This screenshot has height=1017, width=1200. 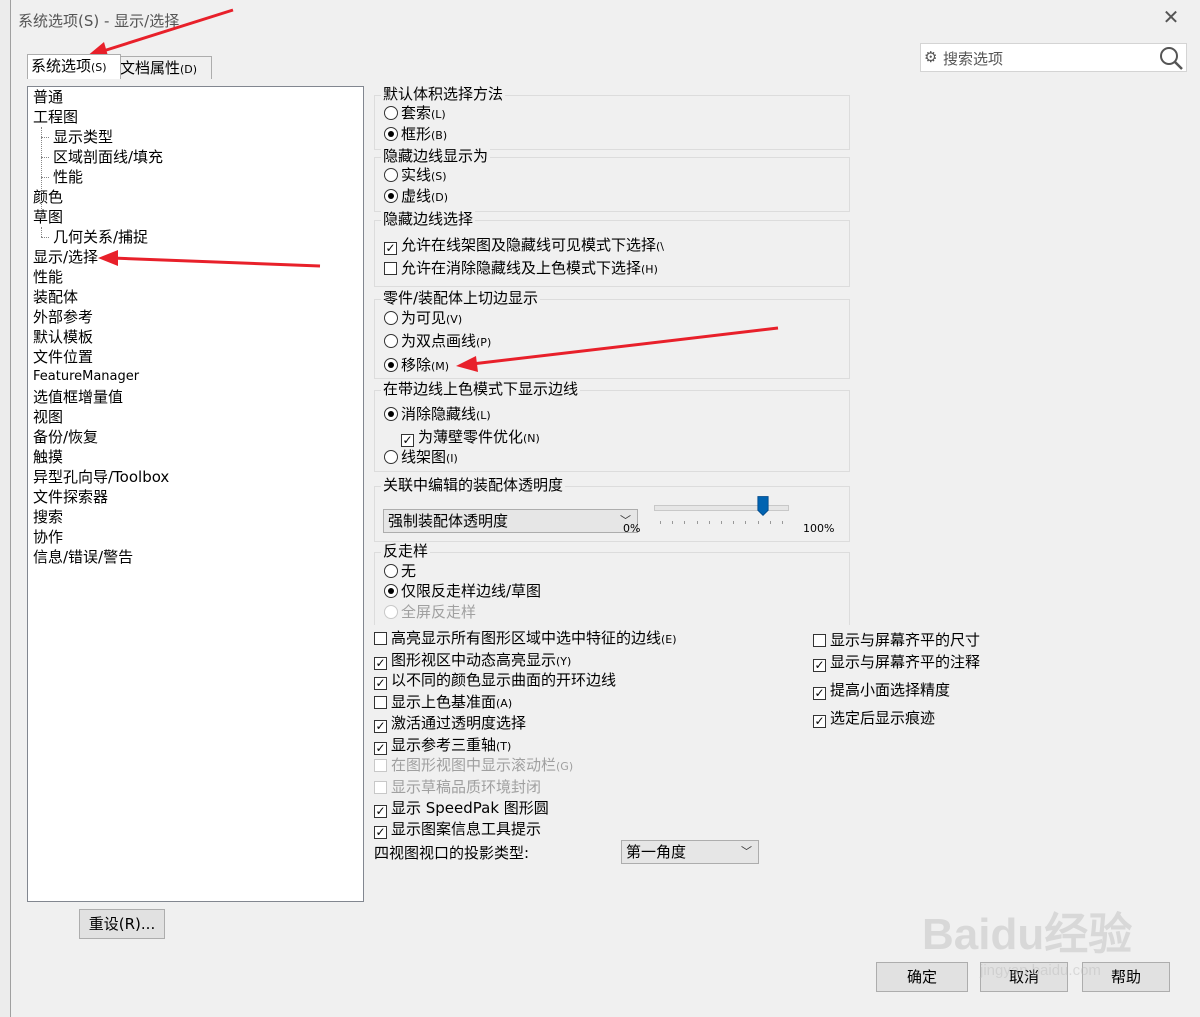 What do you see at coordinates (437, 415) in the screenshot?
I see `hidden-lines-removed-radio: 消除隐藏线(L)` at bounding box center [437, 415].